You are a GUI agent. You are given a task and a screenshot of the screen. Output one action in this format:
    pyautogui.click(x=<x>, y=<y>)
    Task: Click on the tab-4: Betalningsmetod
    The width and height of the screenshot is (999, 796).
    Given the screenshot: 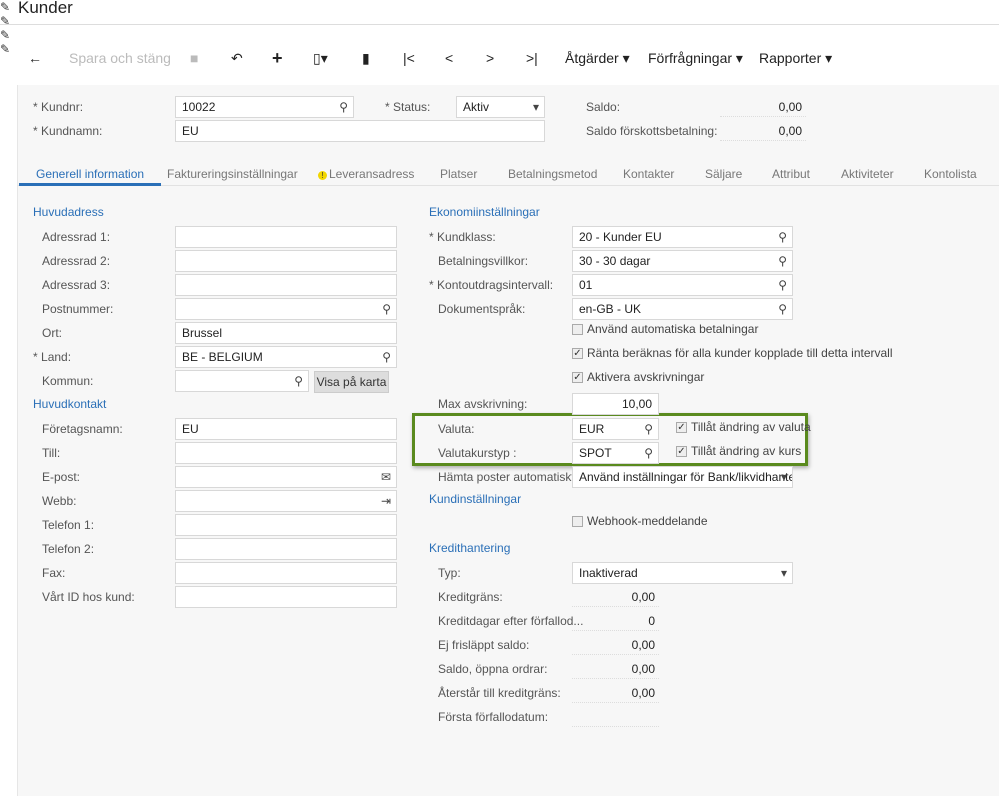 What is the action you would take?
    pyautogui.click(x=552, y=176)
    